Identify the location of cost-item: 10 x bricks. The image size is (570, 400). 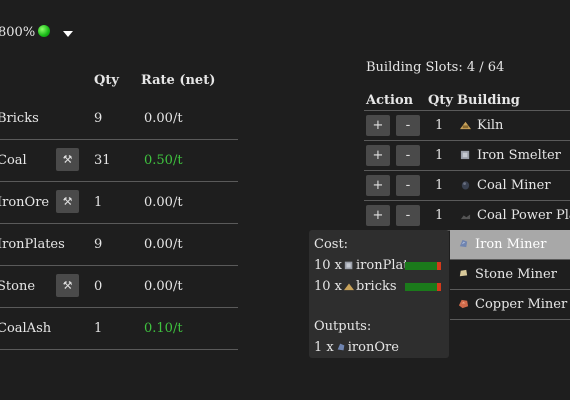
(355, 286).